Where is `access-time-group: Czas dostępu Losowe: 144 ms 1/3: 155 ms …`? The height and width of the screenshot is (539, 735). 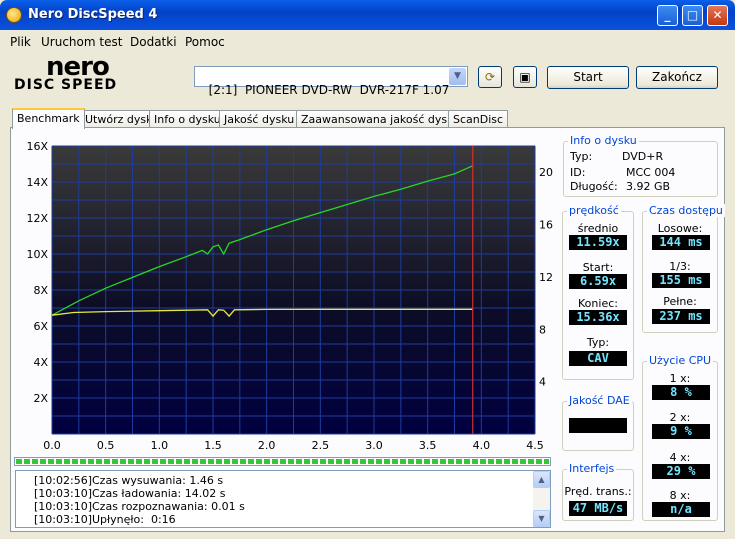
access-time-group: Czas dostępu Losowe: 144 ms 1/3: 155 ms … is located at coordinates (683, 268).